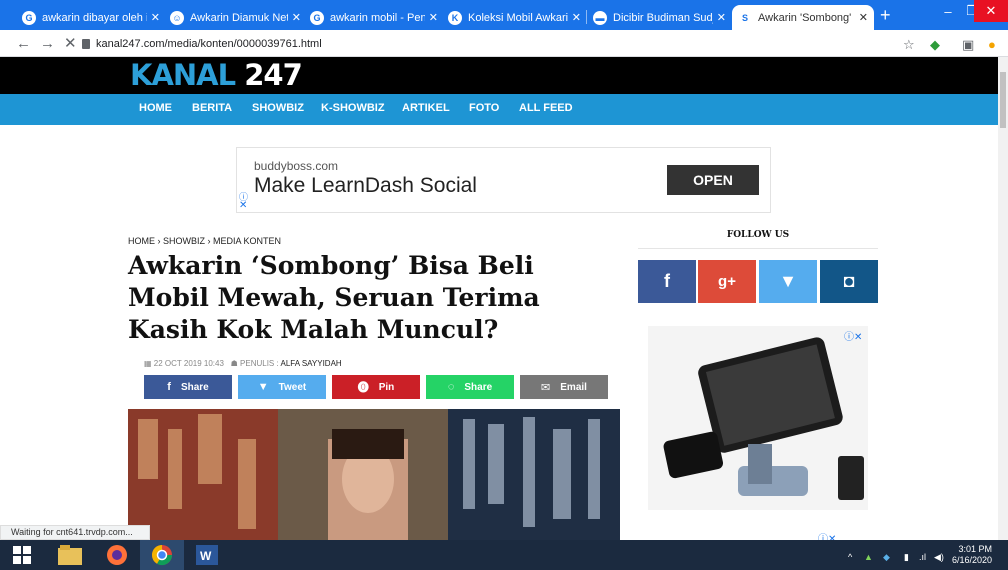 This screenshot has height=570, width=1008. What do you see at coordinates (1003, 298) in the screenshot?
I see `scrollbar` at bounding box center [1003, 298].